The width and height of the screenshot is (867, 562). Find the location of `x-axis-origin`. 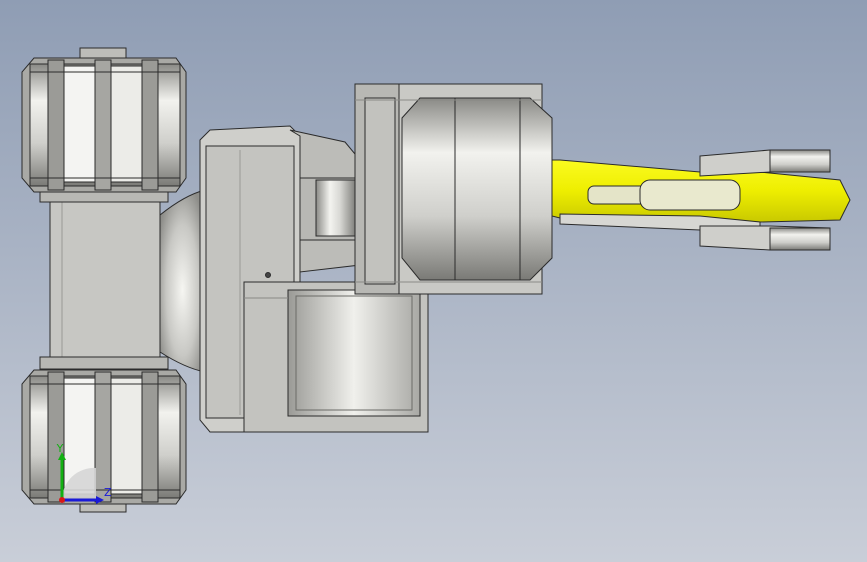

x-axis-origin is located at coordinates (62, 500).